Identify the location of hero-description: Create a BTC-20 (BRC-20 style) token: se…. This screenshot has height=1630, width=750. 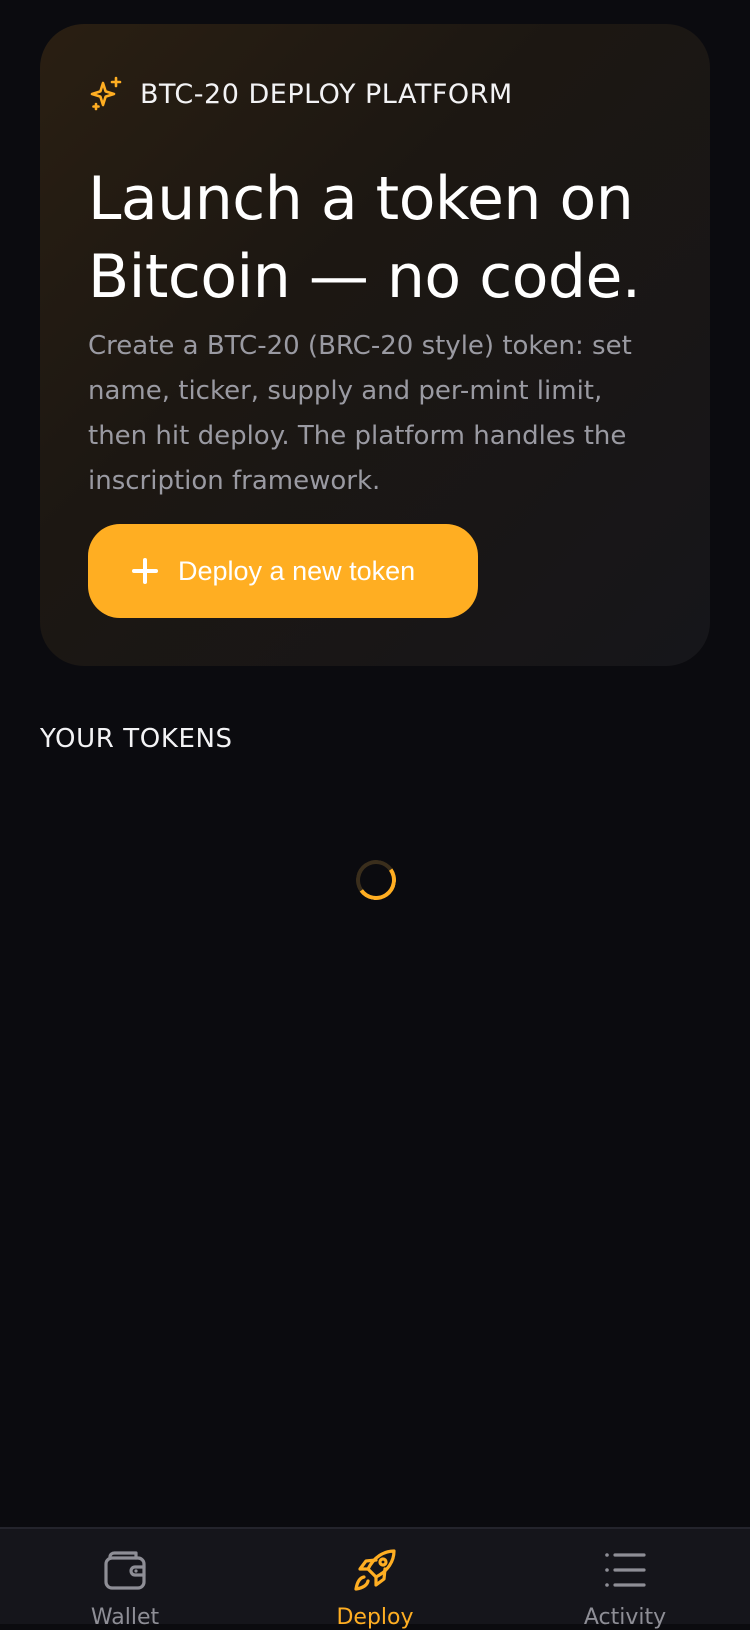
(360, 413).